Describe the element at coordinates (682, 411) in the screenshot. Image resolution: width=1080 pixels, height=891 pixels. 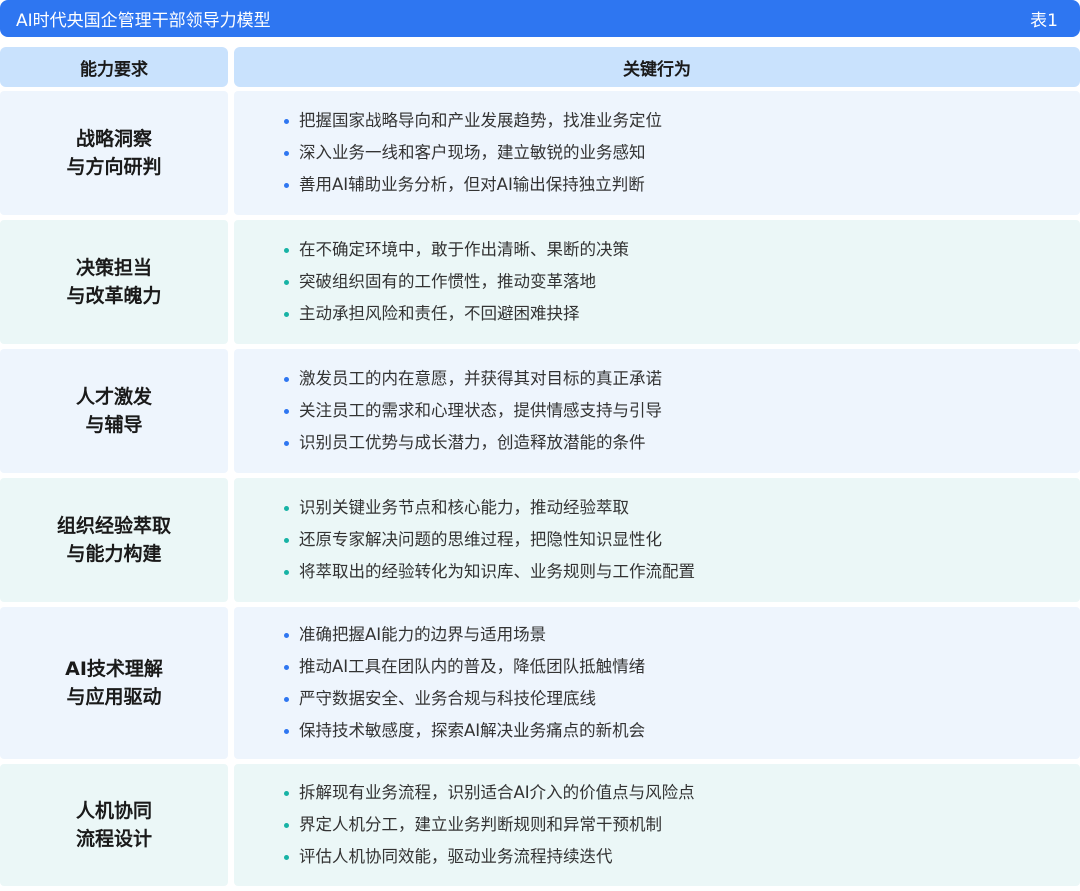
I see `behavior-item: 关注员工的需求和心理状态，提供情感支持与引导` at that location.